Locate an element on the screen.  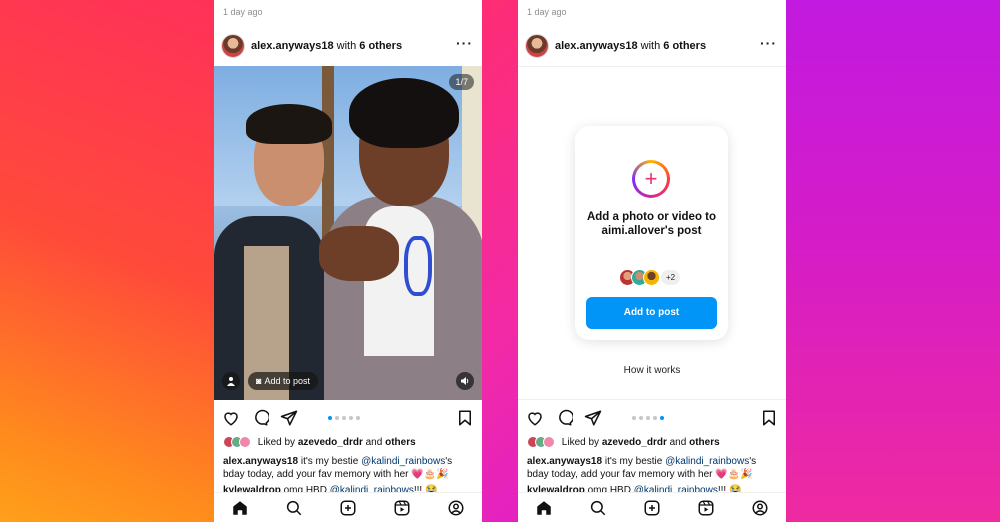
how-it-works-link: How it works is located at coordinates (652, 370).